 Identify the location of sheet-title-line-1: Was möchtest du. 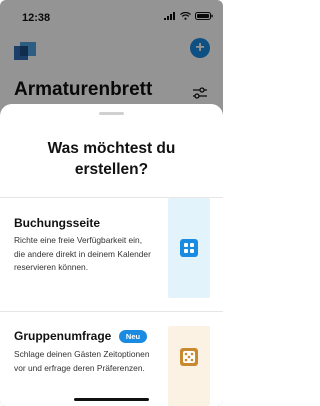
(111, 148).